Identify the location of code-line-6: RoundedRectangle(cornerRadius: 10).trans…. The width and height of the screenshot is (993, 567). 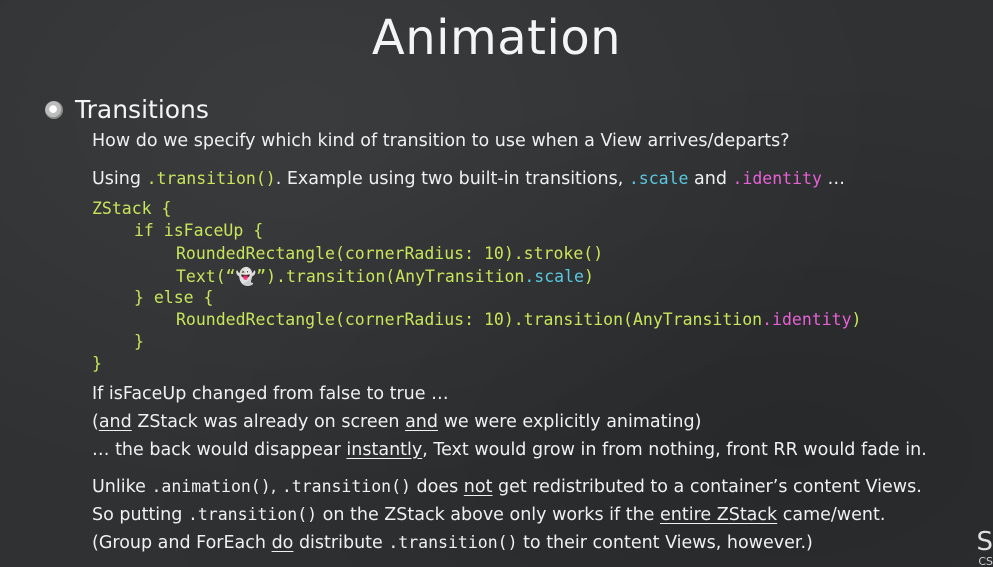
(518, 319).